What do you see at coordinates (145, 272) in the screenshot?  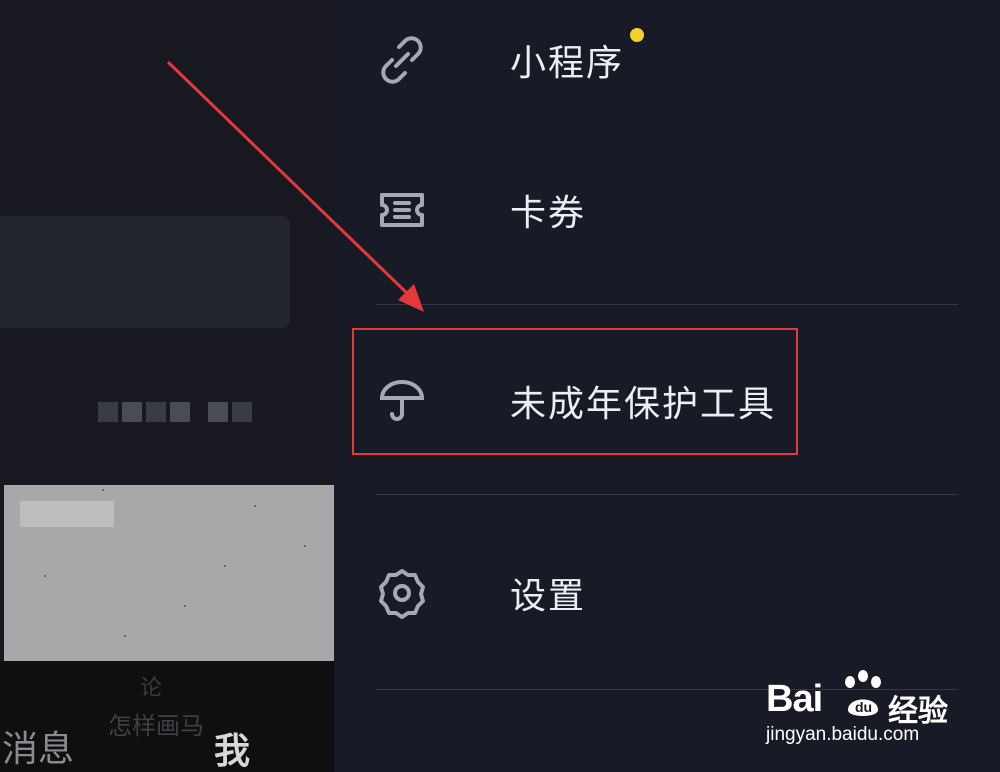 I see `background-card` at bounding box center [145, 272].